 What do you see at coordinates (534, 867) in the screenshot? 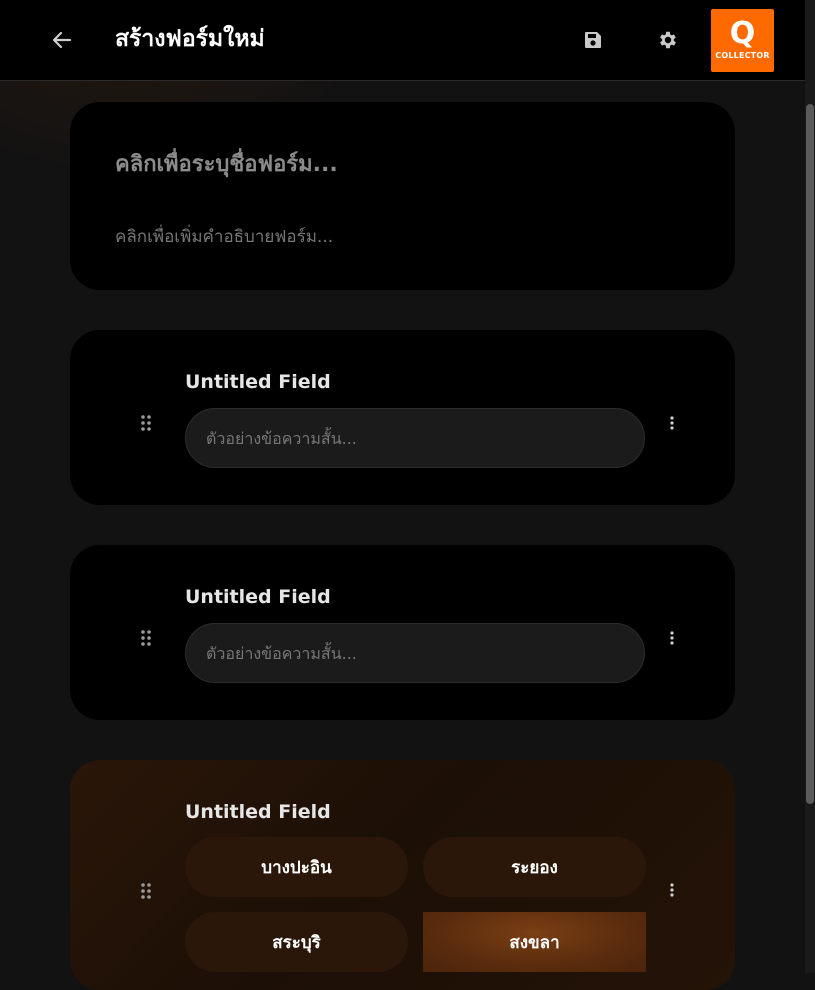
I see `choice-option: ระยอง` at bounding box center [534, 867].